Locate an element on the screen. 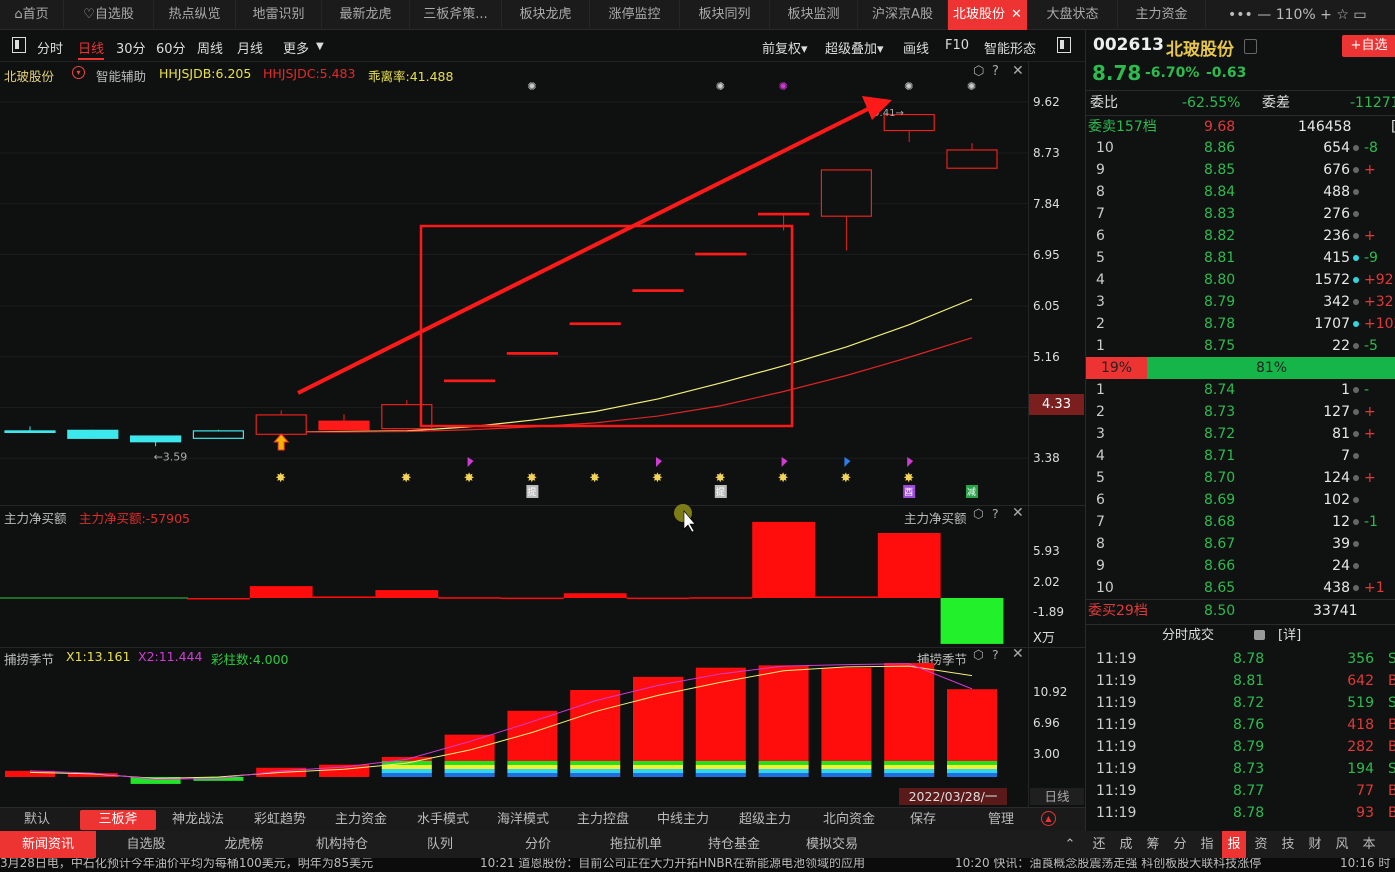 Image resolution: width=1395 pixels, height=872 pixels. bid-row: 4 8.71 7 is located at coordinates (1240, 456).